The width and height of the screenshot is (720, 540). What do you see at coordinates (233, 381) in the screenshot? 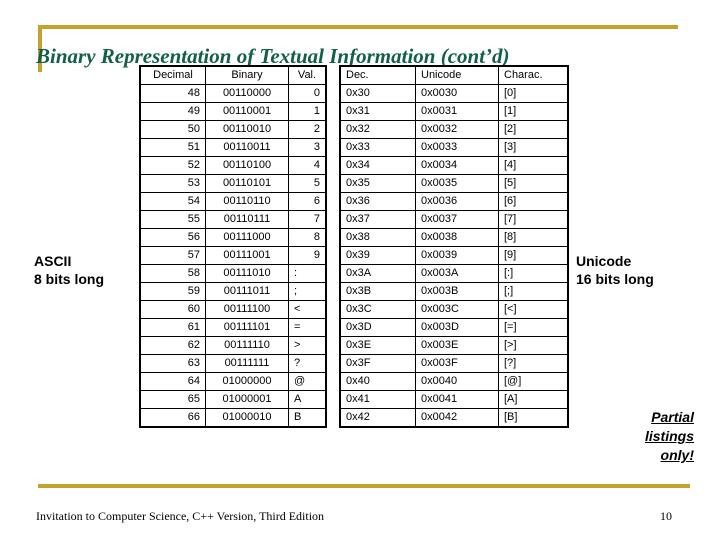
I see `table-row: 64 01000000 @` at bounding box center [233, 381].